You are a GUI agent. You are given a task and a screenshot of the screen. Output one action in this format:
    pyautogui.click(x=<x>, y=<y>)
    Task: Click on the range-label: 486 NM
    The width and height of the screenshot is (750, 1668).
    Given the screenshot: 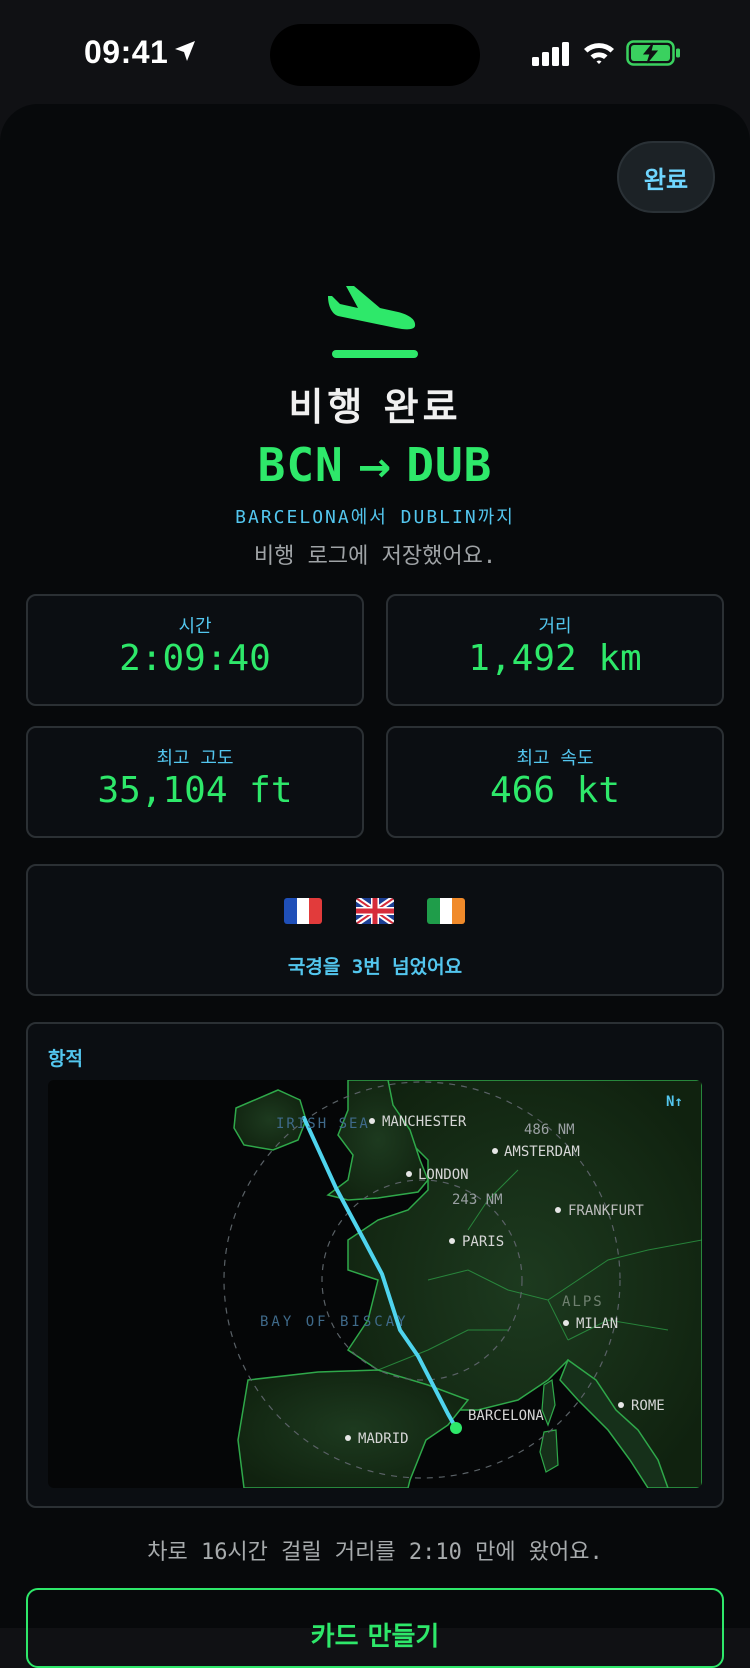 What is the action you would take?
    pyautogui.click(x=549, y=1130)
    